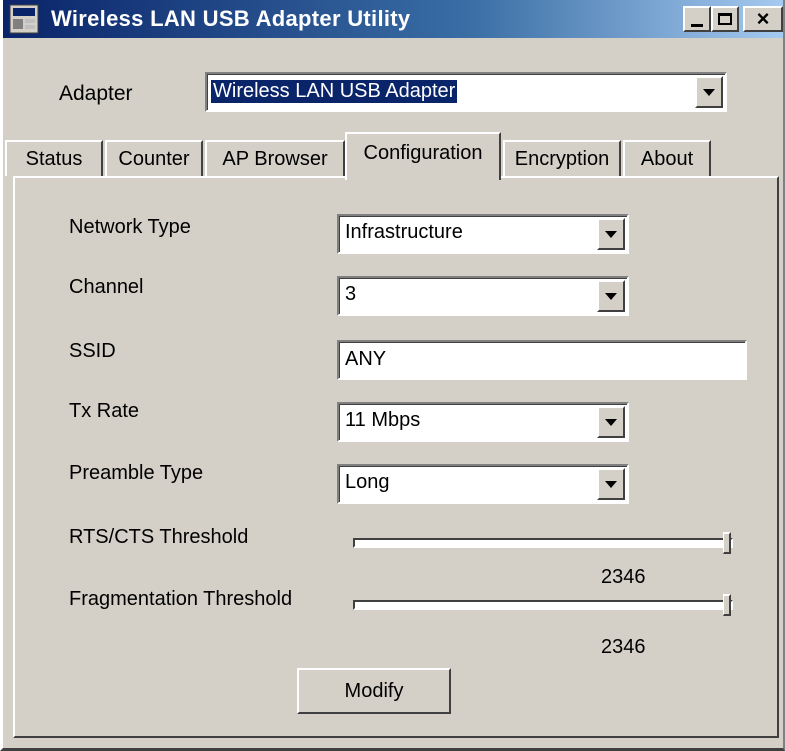  I want to click on fragmentation-threshold-value: 2346, so click(623, 647).